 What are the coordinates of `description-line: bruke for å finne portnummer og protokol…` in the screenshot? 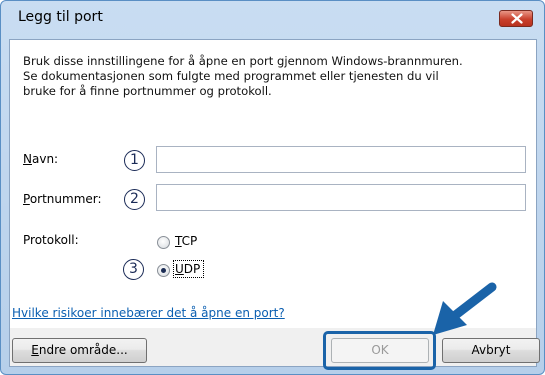 It's located at (147, 91).